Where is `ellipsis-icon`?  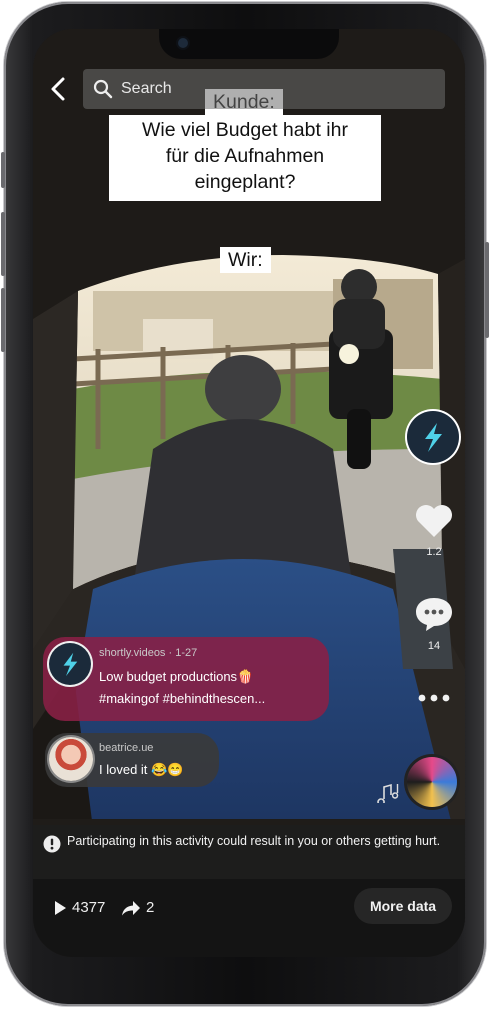 ellipsis-icon is located at coordinates (434, 698).